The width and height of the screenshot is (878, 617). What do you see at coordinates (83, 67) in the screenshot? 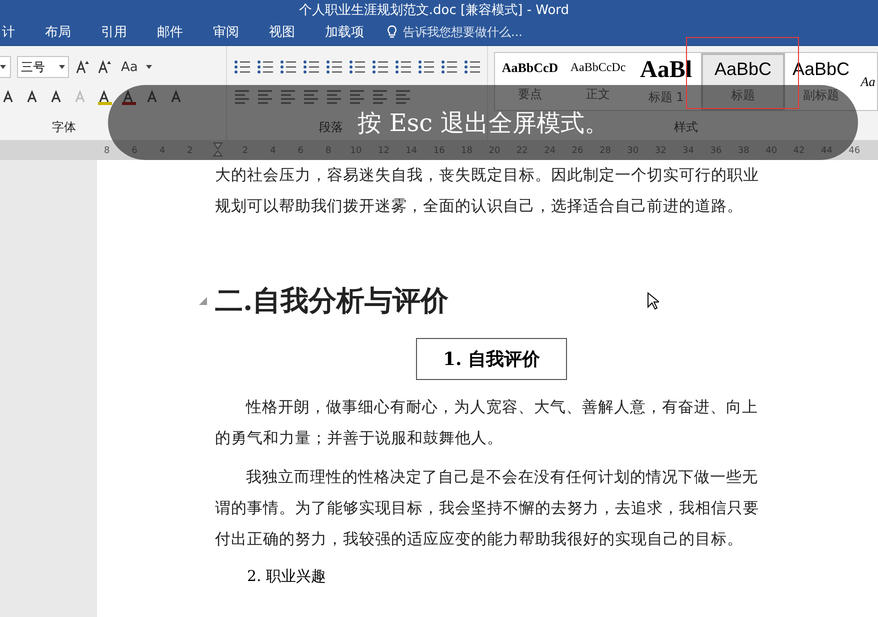
I see `grow-font-icon` at bounding box center [83, 67].